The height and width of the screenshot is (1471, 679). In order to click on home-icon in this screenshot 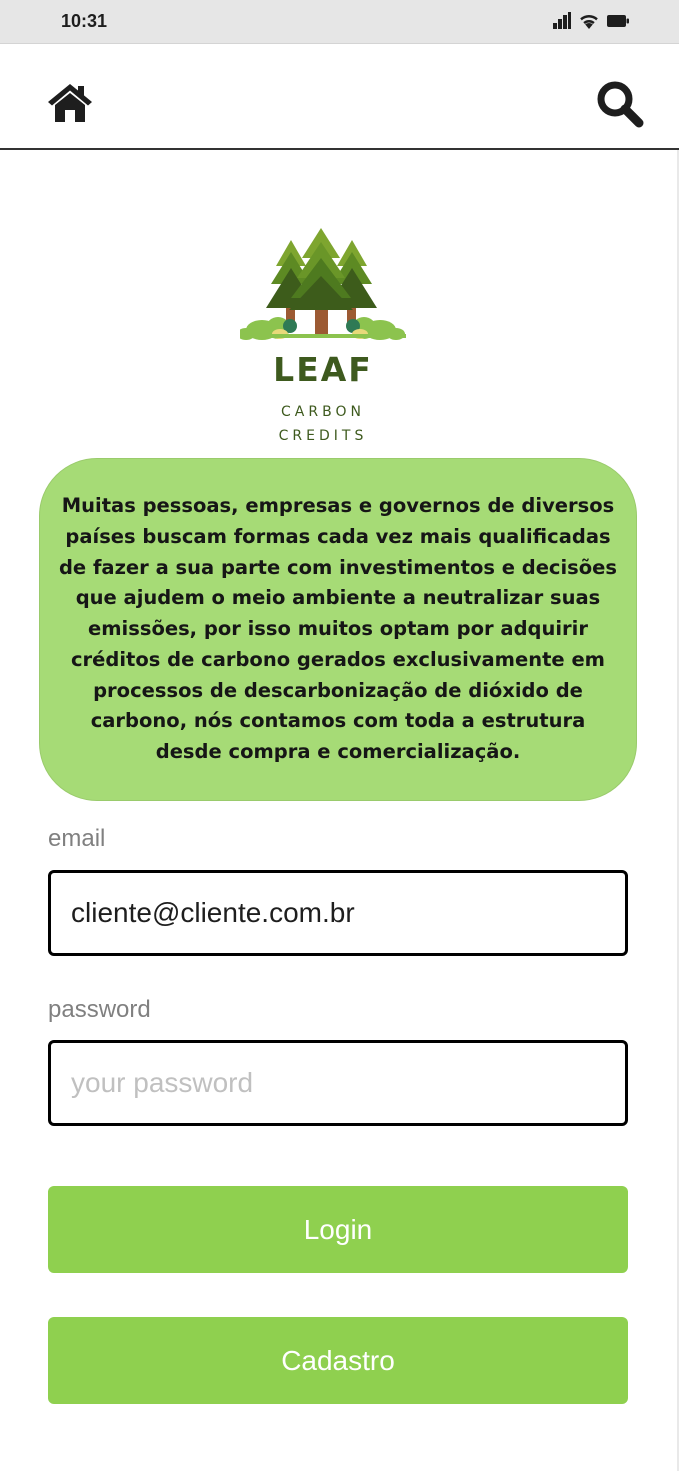, I will do `click(70, 103)`.